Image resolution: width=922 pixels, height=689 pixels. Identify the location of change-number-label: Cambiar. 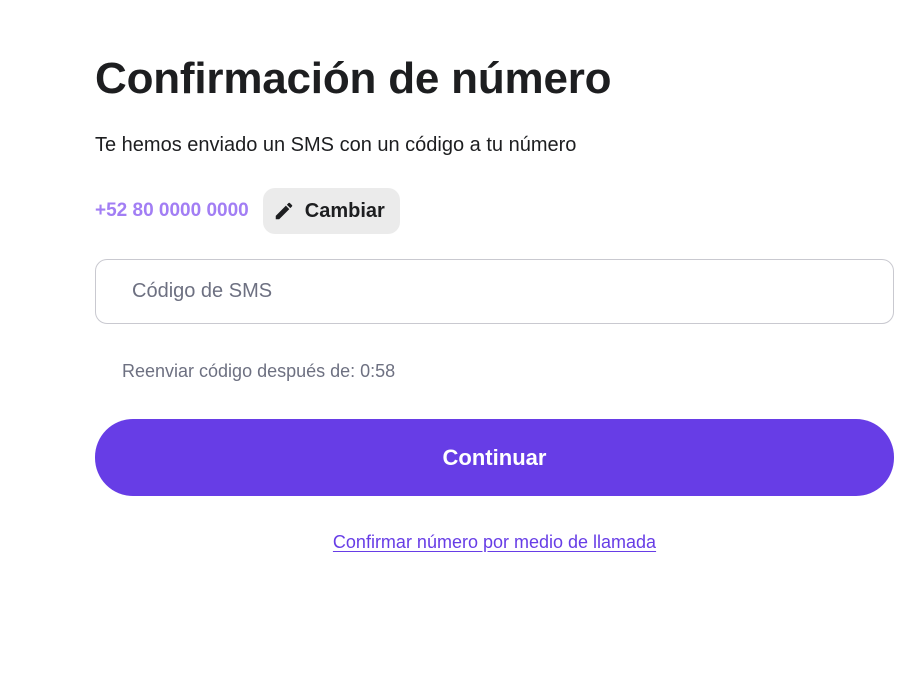
(344, 210).